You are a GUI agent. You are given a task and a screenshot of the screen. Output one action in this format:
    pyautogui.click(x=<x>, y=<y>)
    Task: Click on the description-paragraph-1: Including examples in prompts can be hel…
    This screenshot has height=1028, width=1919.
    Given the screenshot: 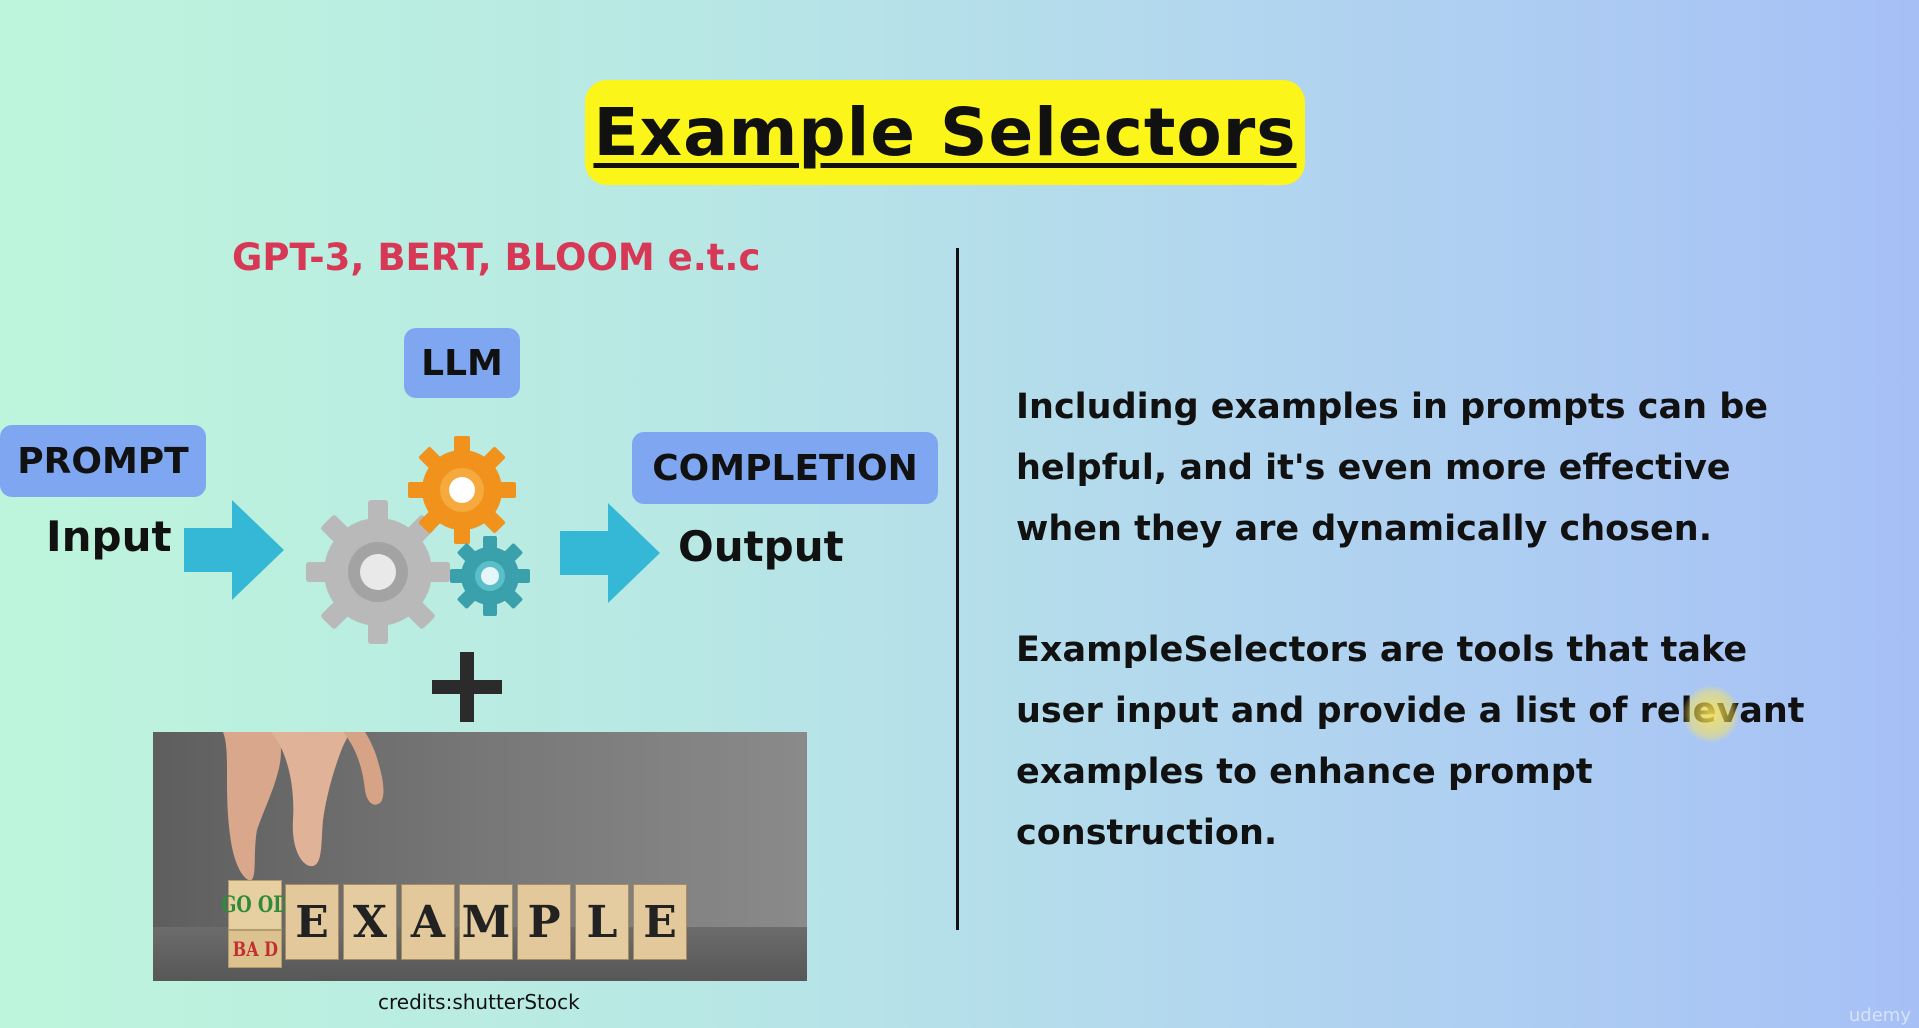 What is the action you would take?
    pyautogui.click(x=1392, y=468)
    